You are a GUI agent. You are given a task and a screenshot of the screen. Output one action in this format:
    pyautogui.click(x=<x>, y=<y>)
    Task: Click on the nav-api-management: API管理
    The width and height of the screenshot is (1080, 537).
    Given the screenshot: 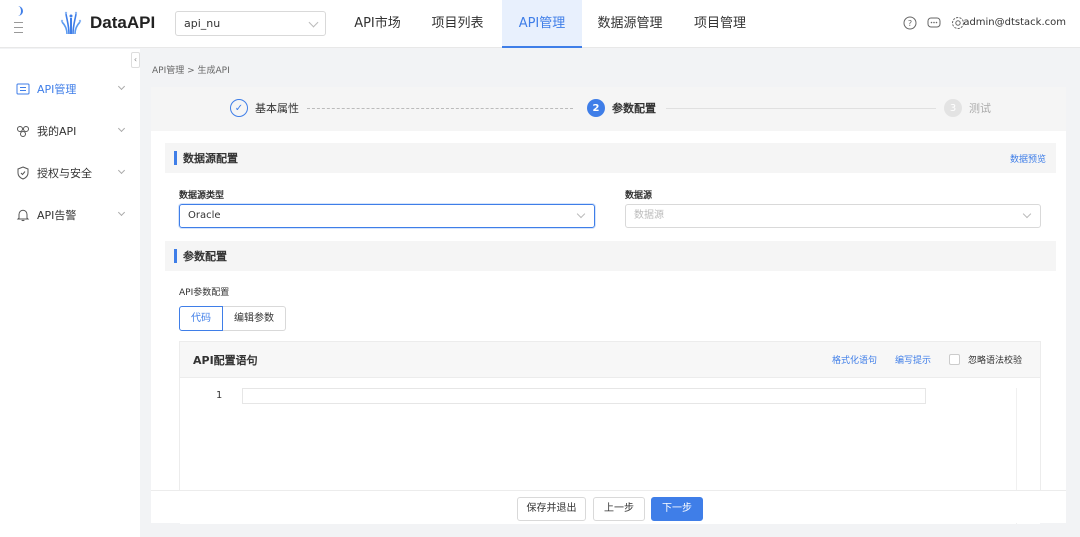 What is the action you would take?
    pyautogui.click(x=542, y=24)
    